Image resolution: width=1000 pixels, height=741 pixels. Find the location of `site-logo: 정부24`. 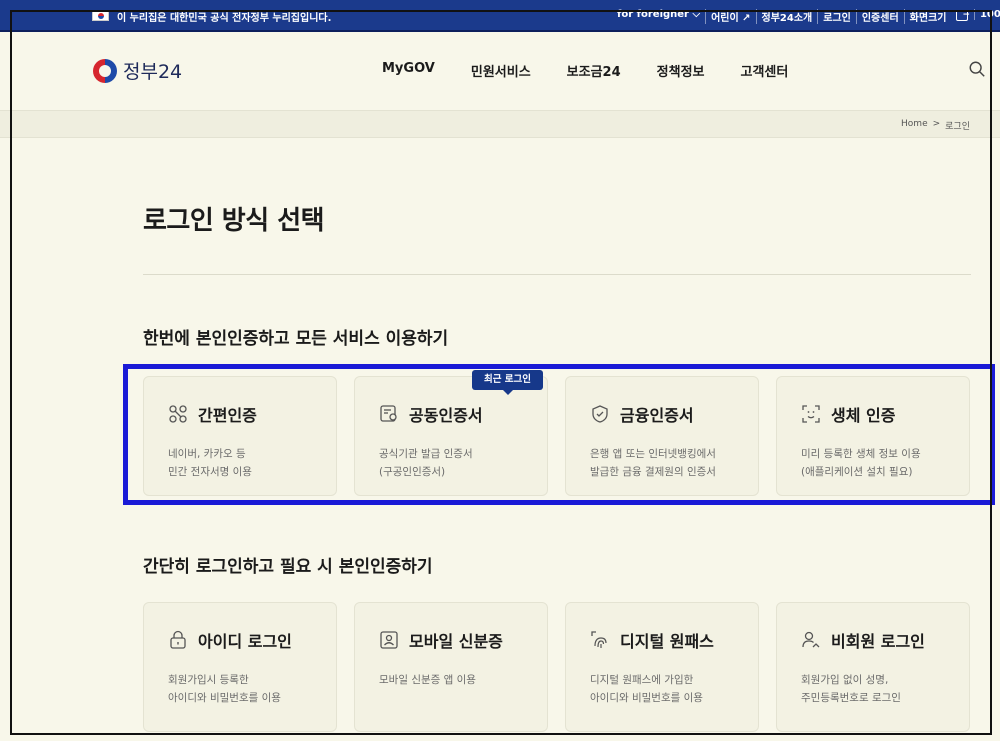

site-logo: 정부24 is located at coordinates (137, 70).